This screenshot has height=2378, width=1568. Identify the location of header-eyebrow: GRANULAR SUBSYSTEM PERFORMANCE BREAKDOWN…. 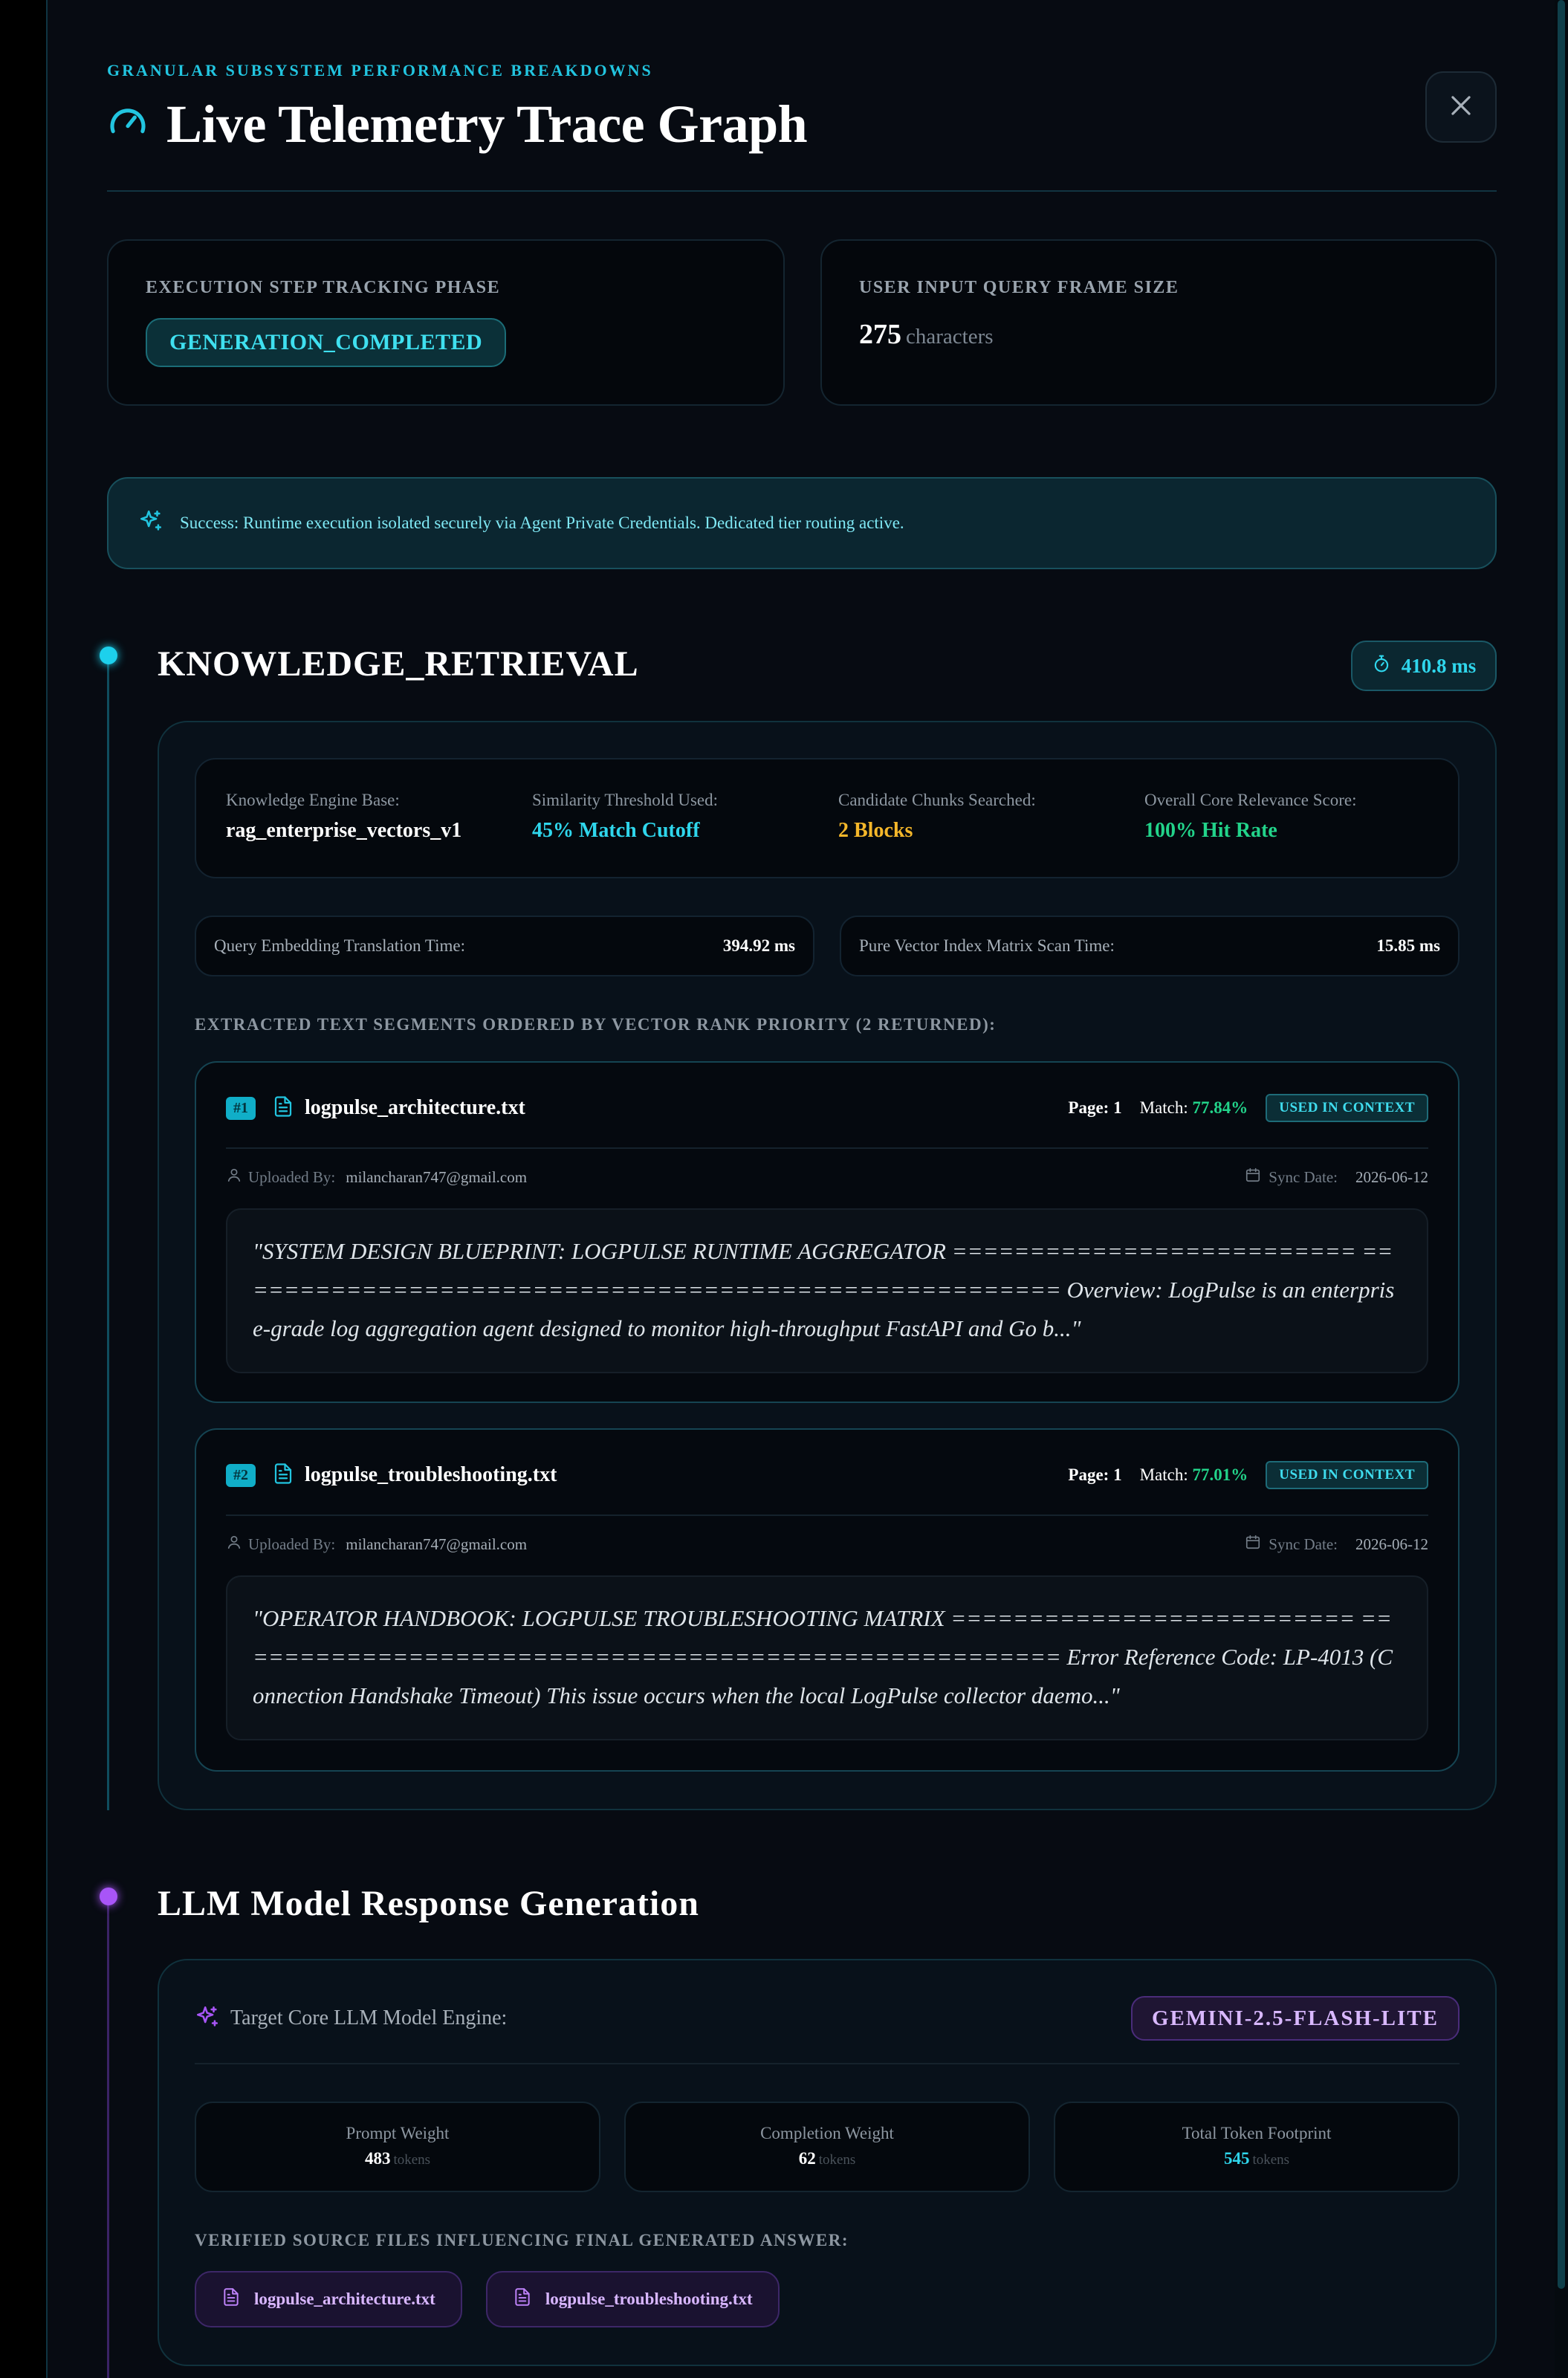
(380, 71).